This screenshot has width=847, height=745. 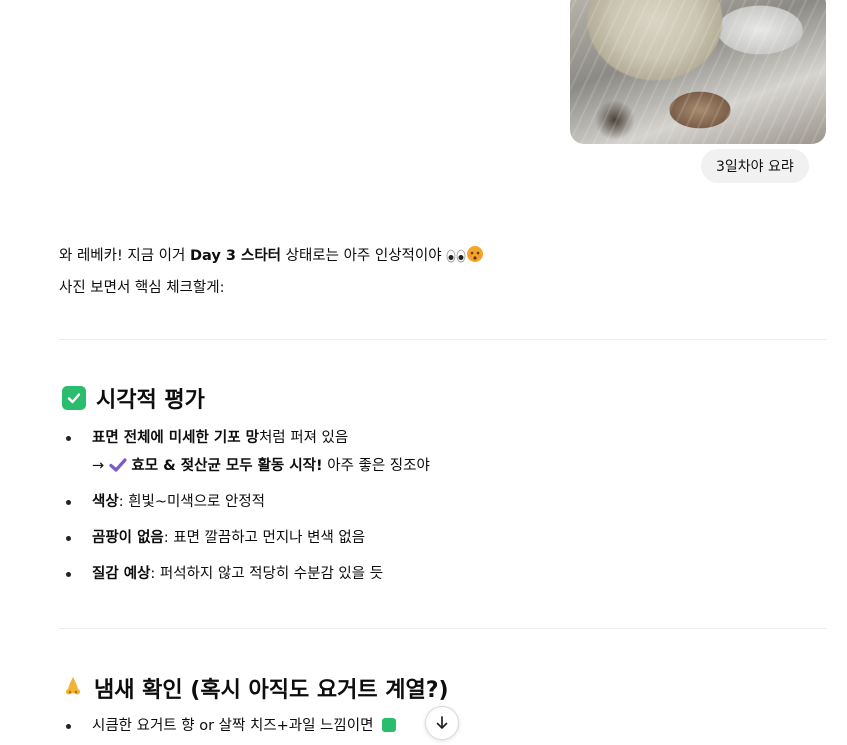 What do you see at coordinates (118, 469) in the screenshot?
I see `heavy-check-icon` at bounding box center [118, 469].